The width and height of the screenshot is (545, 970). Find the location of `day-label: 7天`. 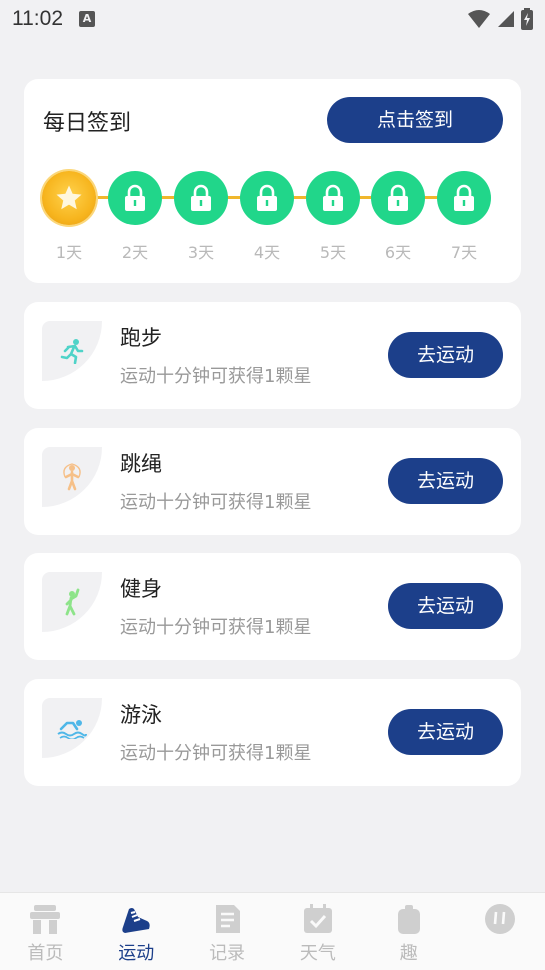

day-label: 7天 is located at coordinates (464, 252).